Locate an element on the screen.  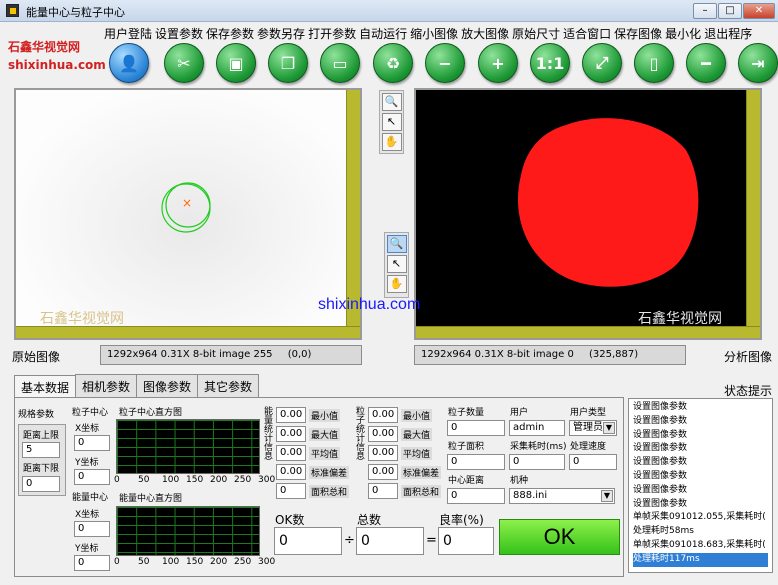
user-label: 用户 is located at coordinates (519, 413).